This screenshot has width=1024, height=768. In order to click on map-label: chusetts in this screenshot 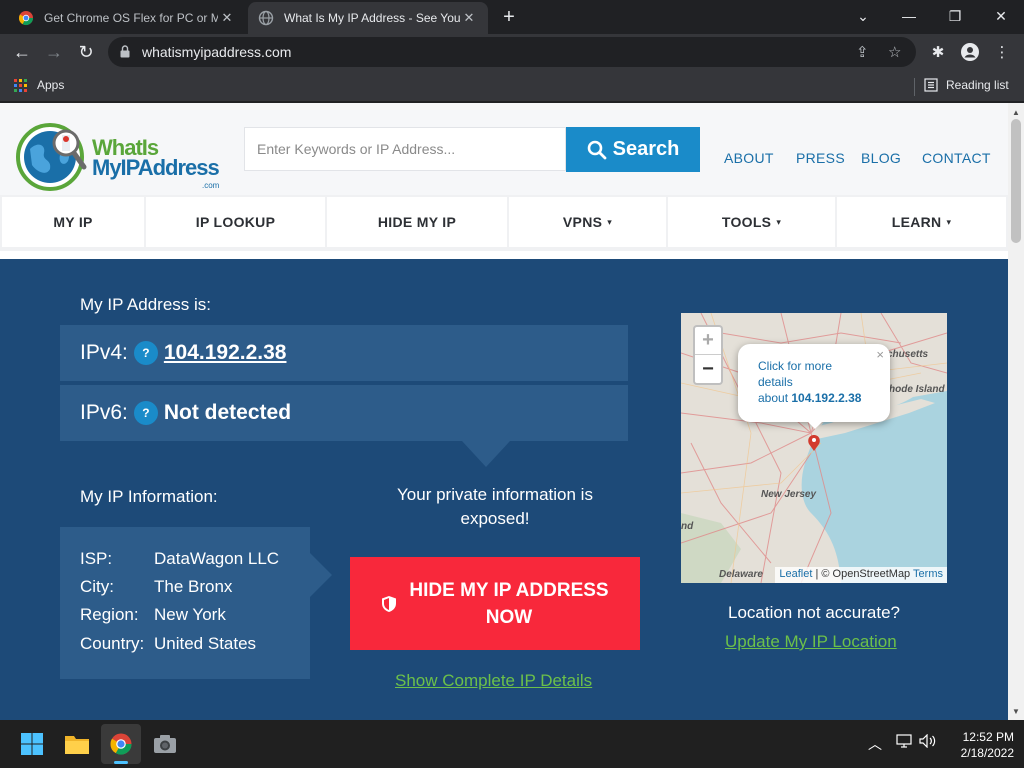, I will do `click(908, 354)`.